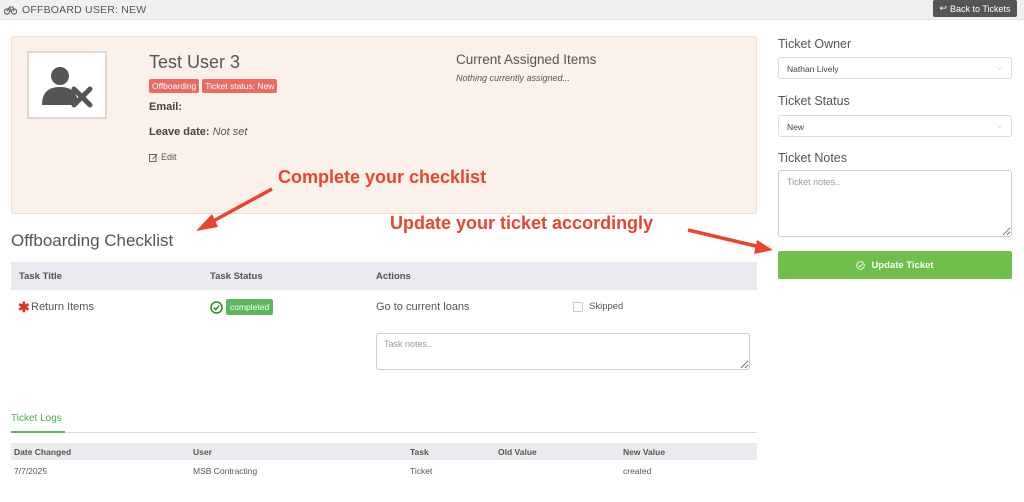  Describe the element at coordinates (202, 452) in the screenshot. I see `column-user: User` at that location.